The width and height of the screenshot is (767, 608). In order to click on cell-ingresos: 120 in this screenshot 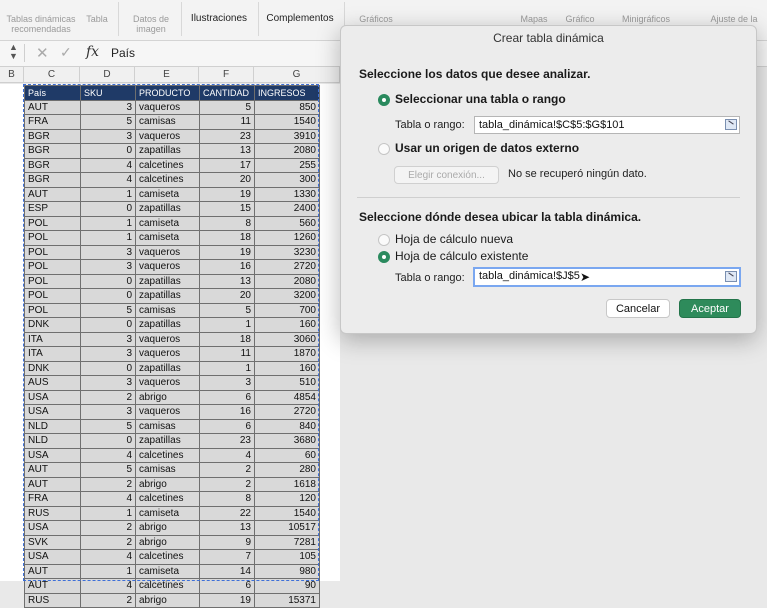, I will do `click(287, 499)`.